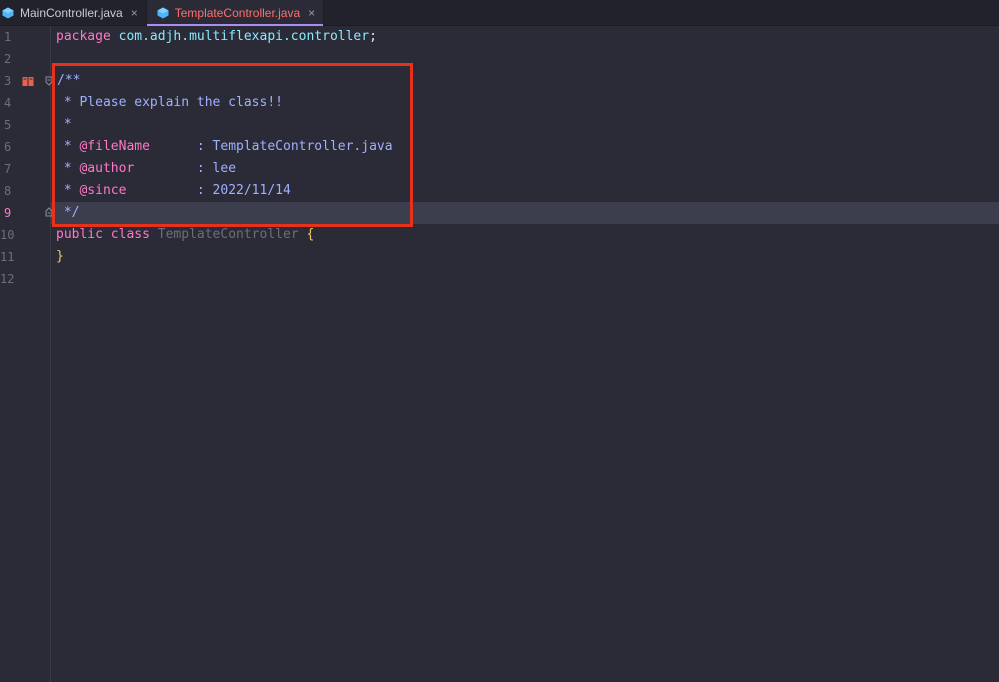  Describe the element at coordinates (8, 213) in the screenshot. I see `line-number-current: 9` at that location.